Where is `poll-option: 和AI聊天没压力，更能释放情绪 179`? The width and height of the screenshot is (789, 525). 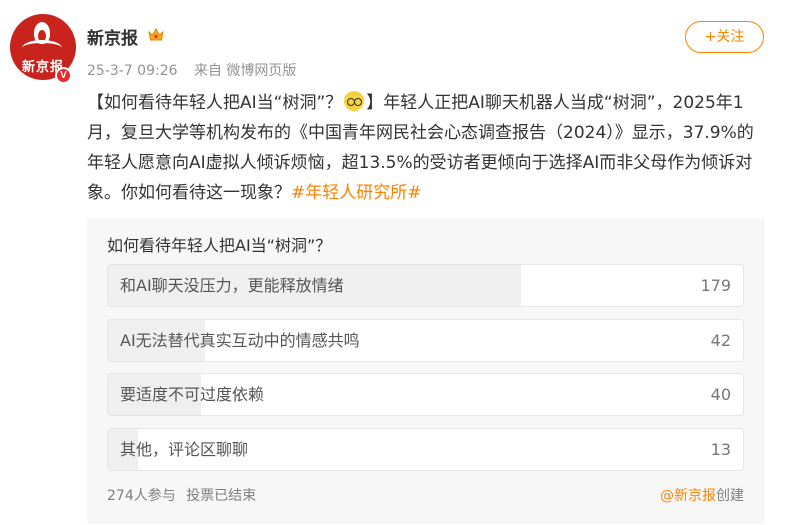 poll-option: 和AI聊天没压力，更能释放情绪 179 is located at coordinates (425, 285).